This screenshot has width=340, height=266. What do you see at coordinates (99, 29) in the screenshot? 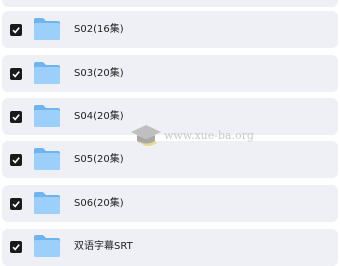
I see `folder-name: S02(16集)` at bounding box center [99, 29].